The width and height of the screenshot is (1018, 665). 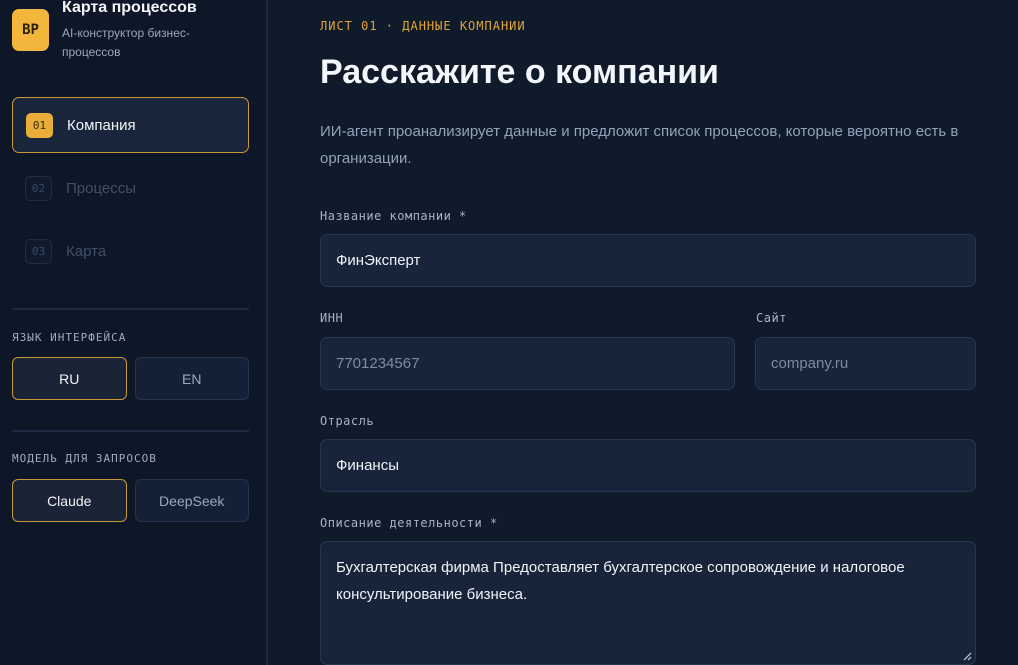 I want to click on model-deepseek-button: DeepSeek, so click(x=191, y=500).